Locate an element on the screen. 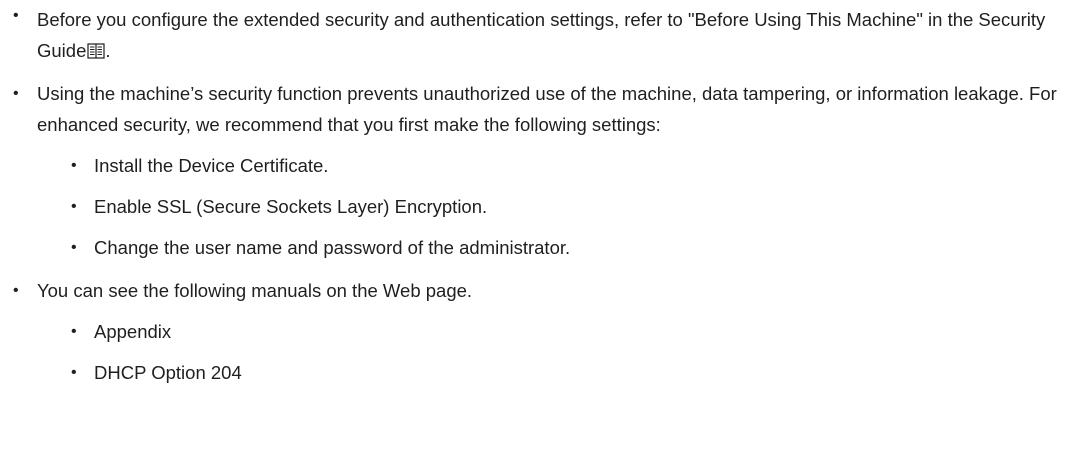  sublist-item-device-certificate: • Install the Device Certificate. is located at coordinates (532, 165).